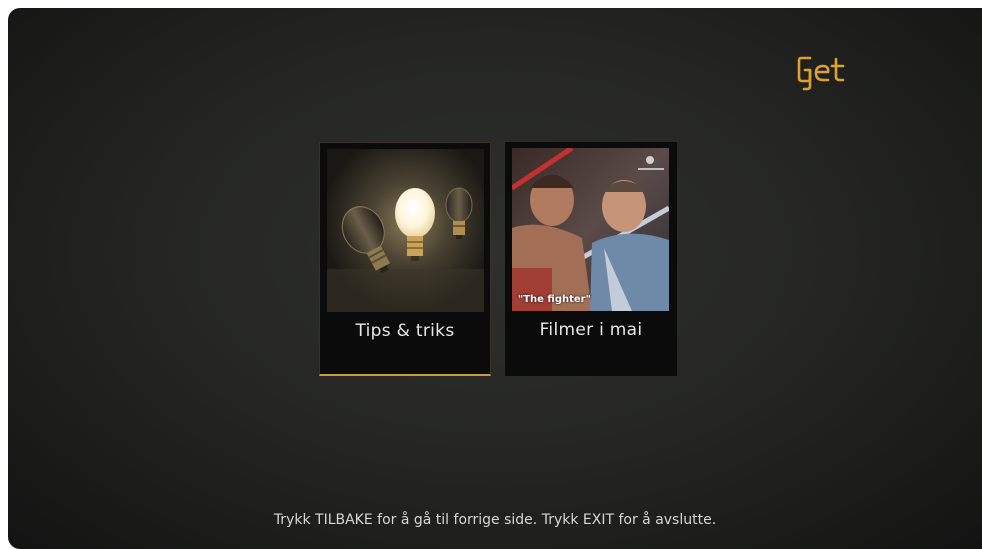 The width and height of the screenshot is (982, 549). I want to click on menu-tile-filmer-i-mai: "The fighter" Filmer i mai, so click(591, 259).